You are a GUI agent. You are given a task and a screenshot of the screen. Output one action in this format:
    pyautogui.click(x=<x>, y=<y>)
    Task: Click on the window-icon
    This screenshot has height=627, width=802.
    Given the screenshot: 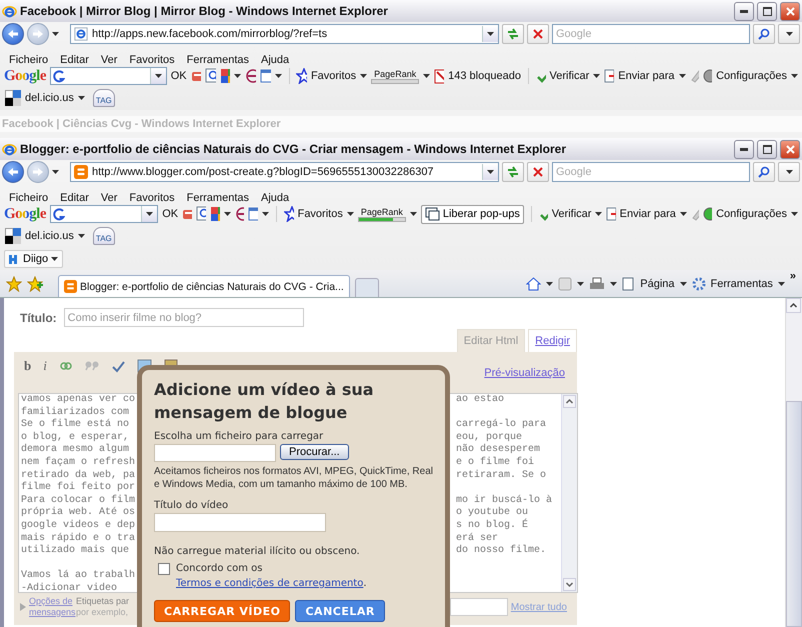 What is the action you would take?
    pyautogui.click(x=253, y=214)
    